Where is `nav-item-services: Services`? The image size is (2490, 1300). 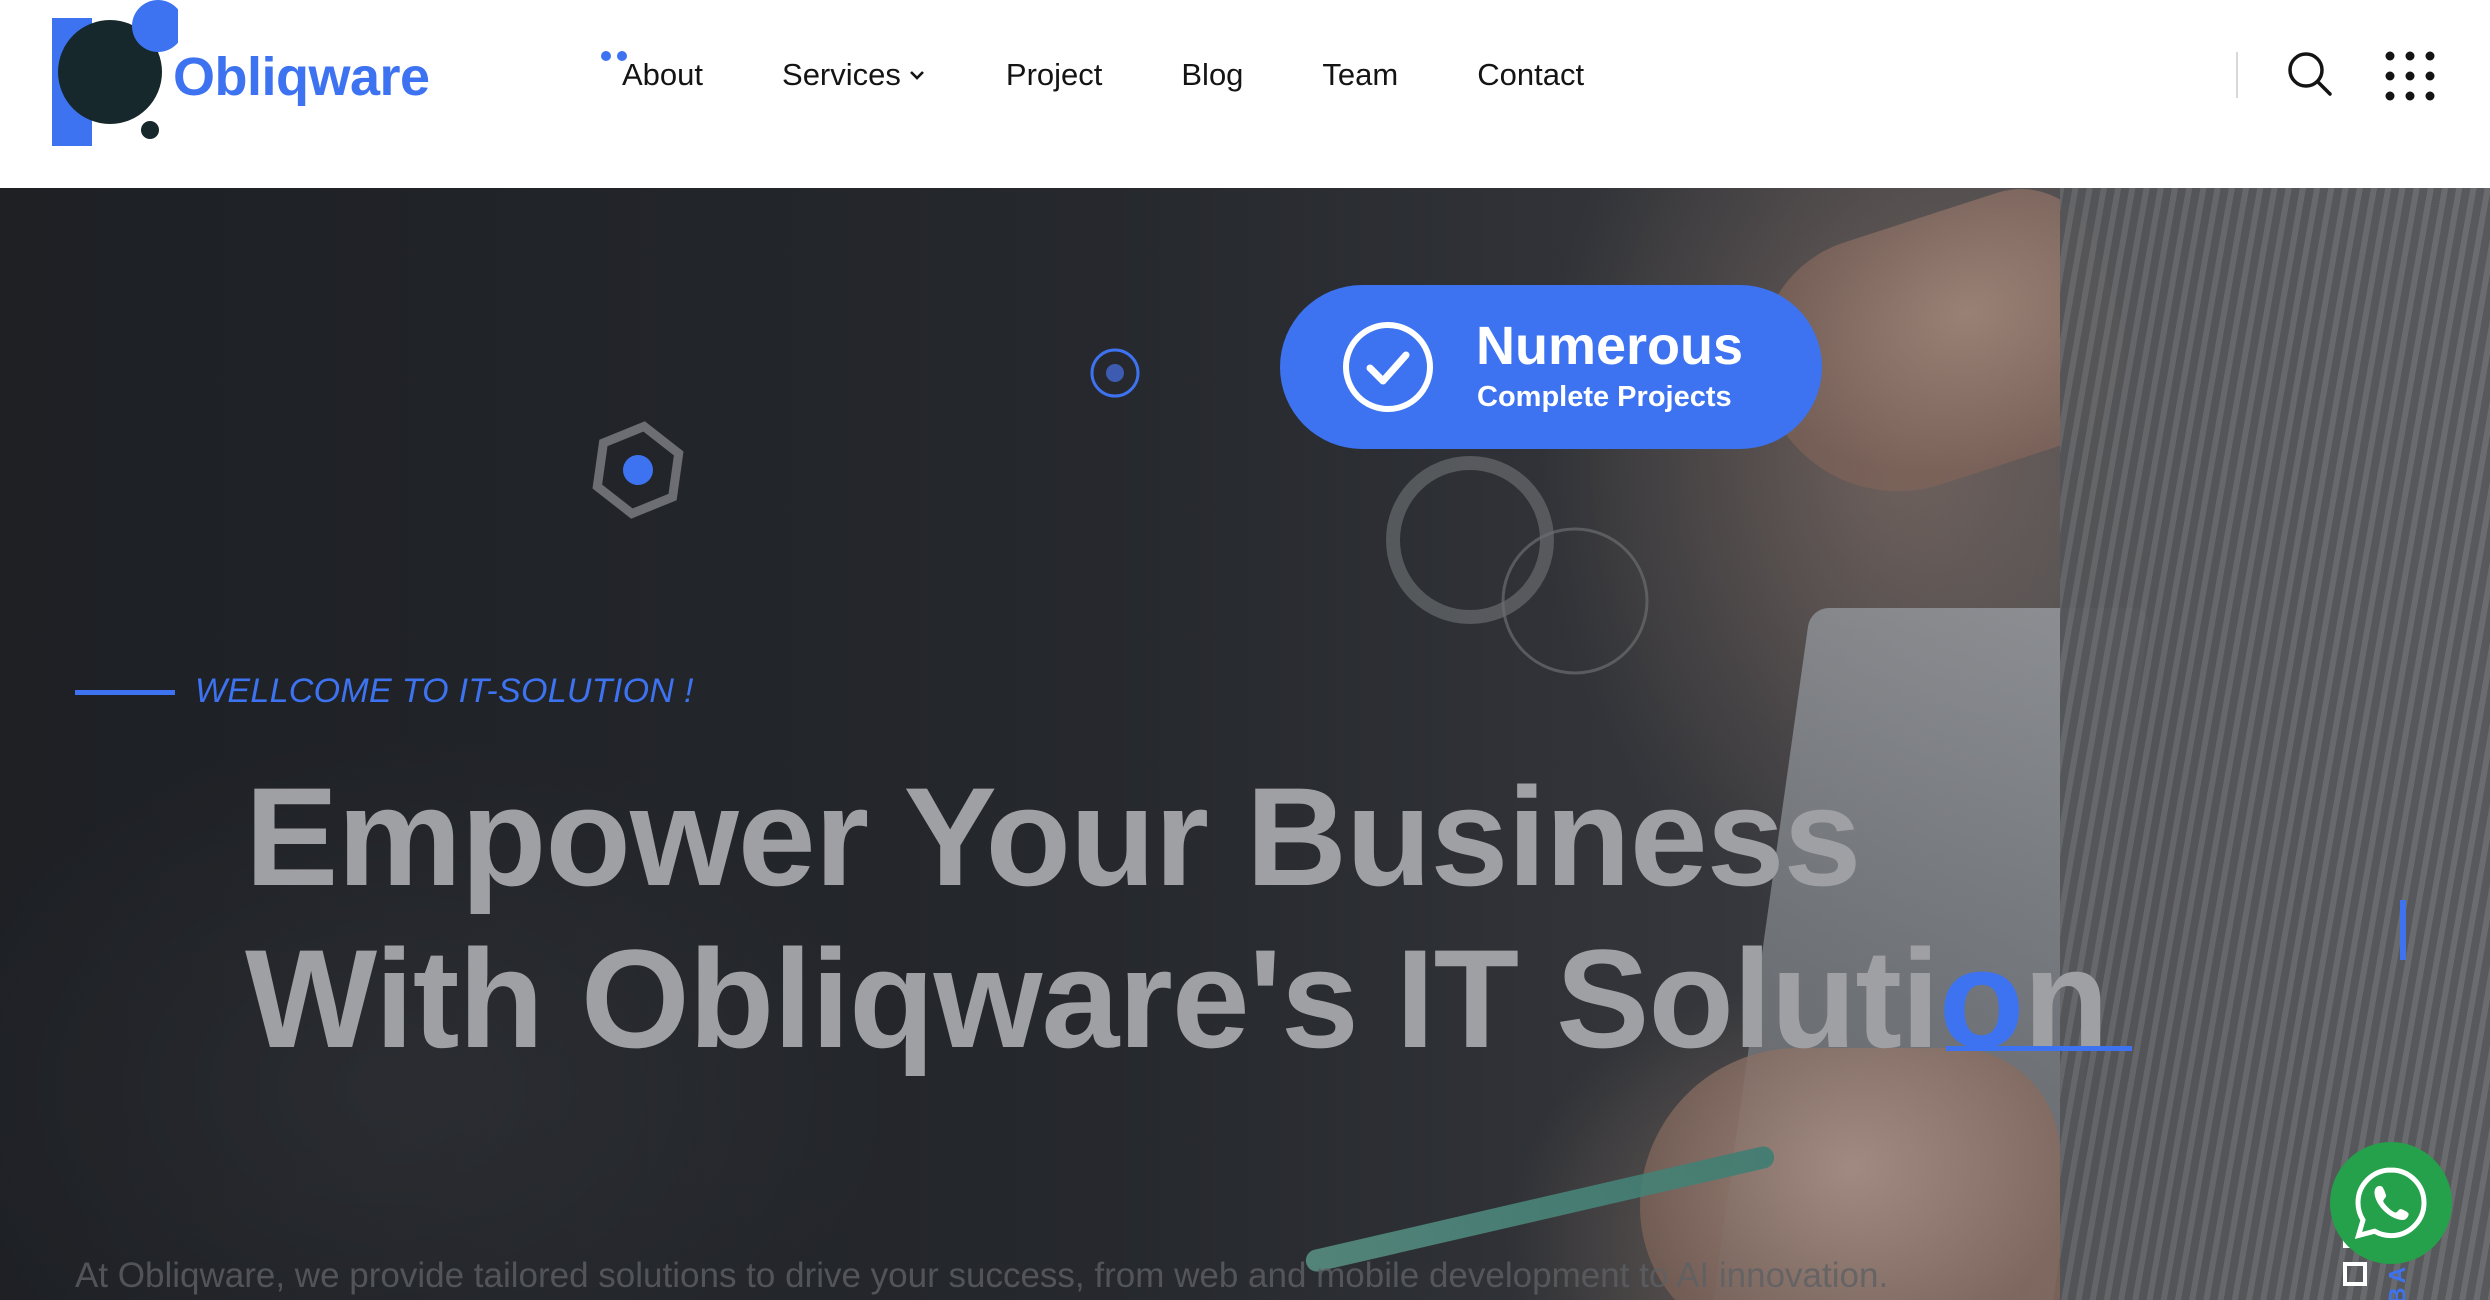
nav-item-services: Services is located at coordinates (854, 75).